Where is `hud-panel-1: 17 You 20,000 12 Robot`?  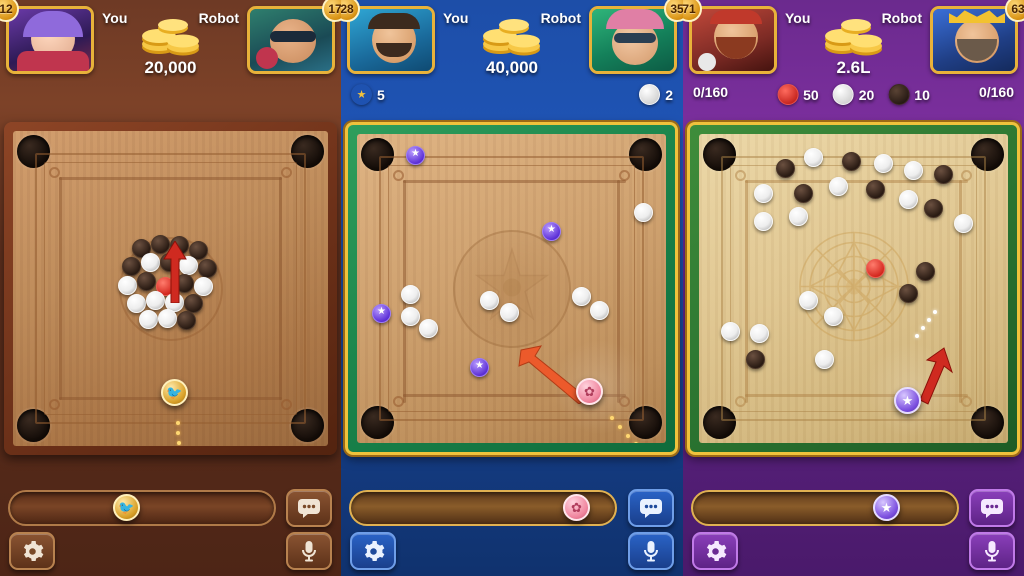
hud-panel-1: 17 You 20,000 12 Robot is located at coordinates (170, 59).